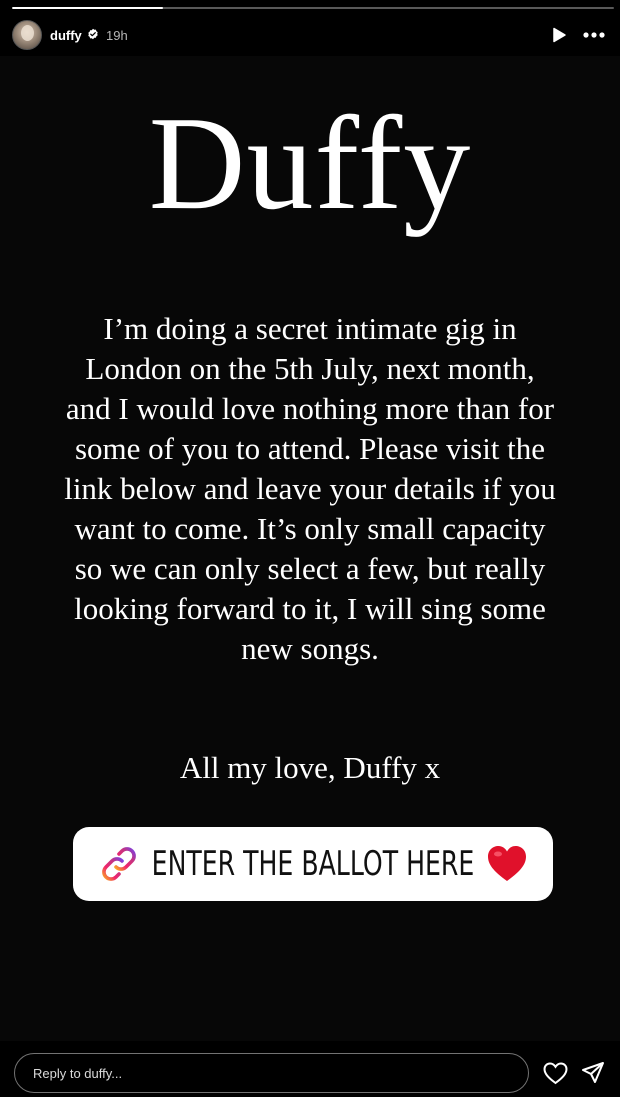  Describe the element at coordinates (117, 35) in the screenshot. I see `story-timestamp: 19h` at that location.